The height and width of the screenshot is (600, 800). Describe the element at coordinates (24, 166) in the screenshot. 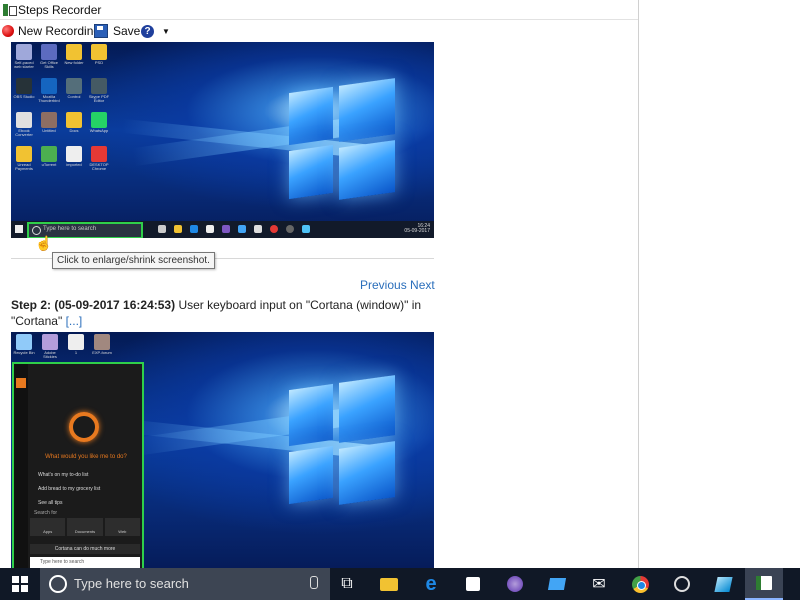

I see `desktop-icon-label: Unread Payments` at that location.